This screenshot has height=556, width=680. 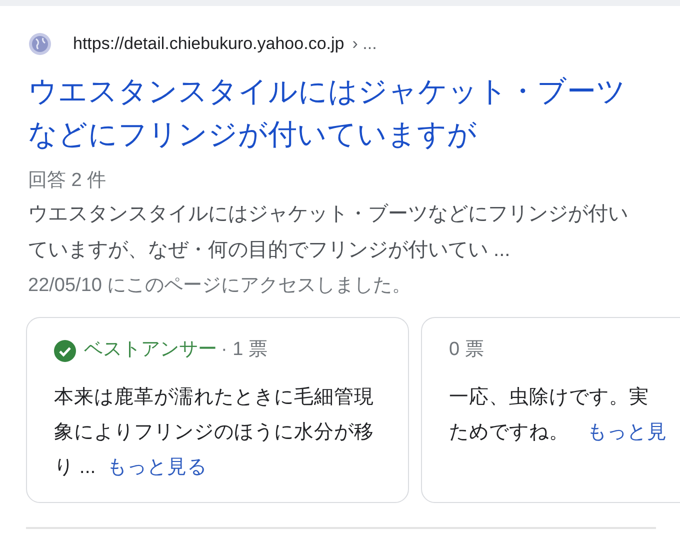 I want to click on vote-count: · 1 票, so click(x=244, y=350).